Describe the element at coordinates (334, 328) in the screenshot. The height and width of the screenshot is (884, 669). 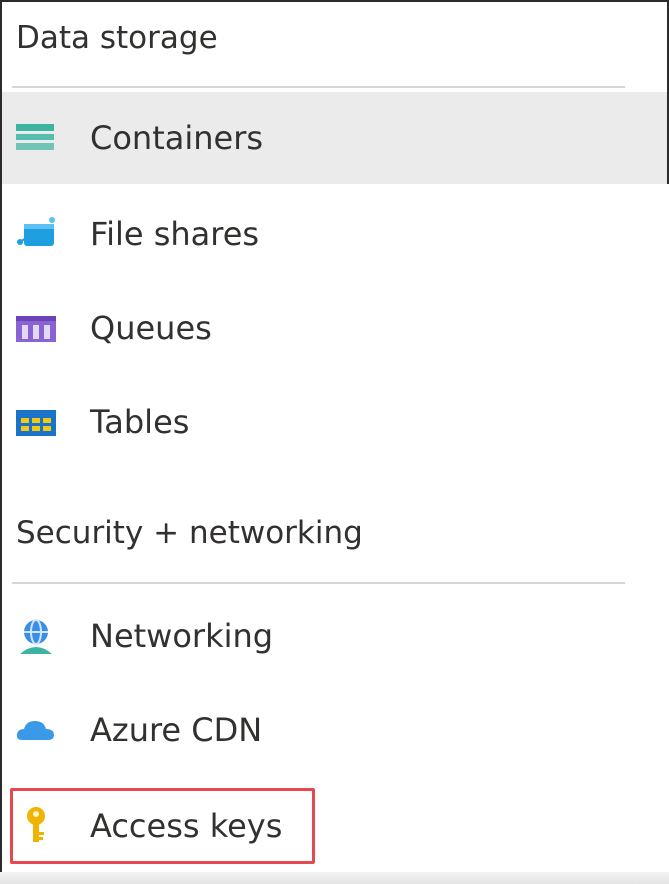
I see `nav-item-queues: Queues` at that location.